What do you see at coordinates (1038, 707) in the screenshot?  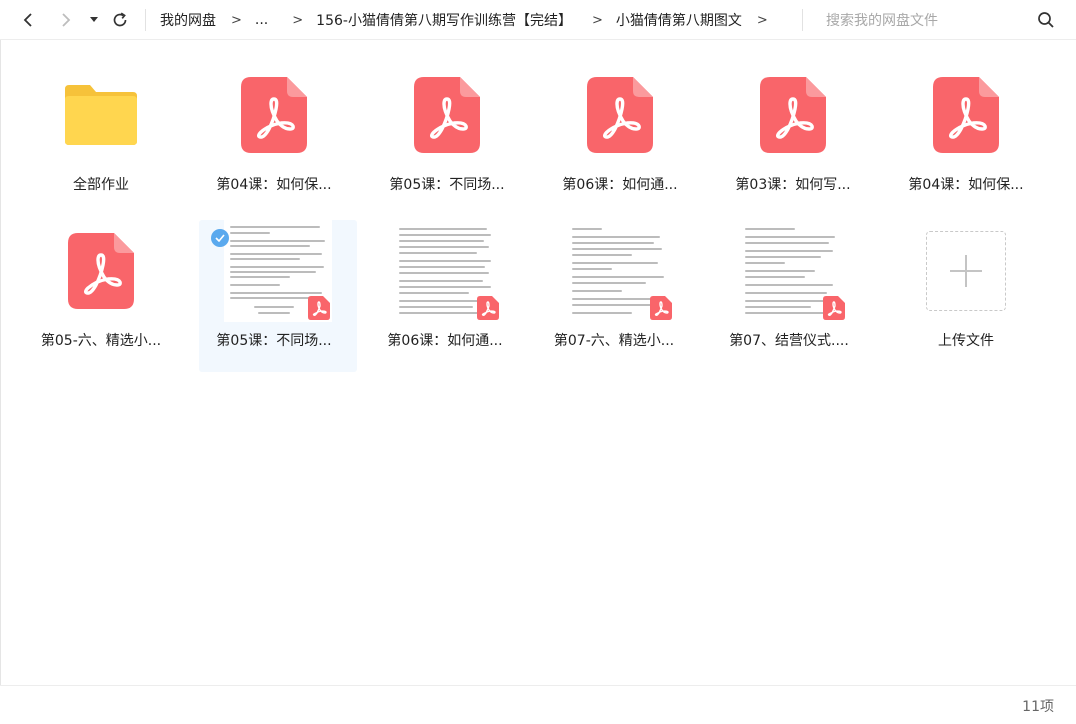 I see `item-count: 11项` at bounding box center [1038, 707].